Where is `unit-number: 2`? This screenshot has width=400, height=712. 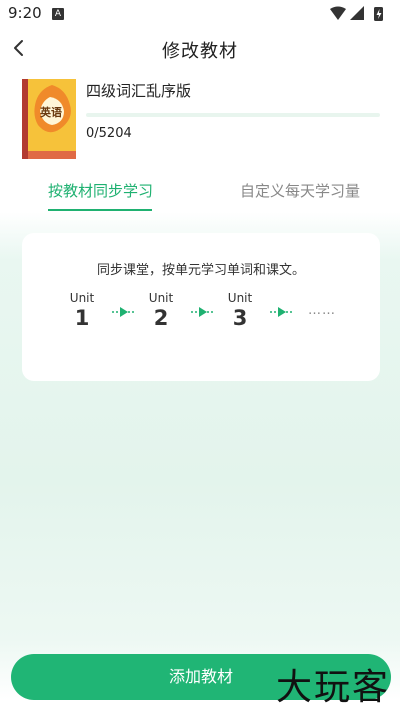 unit-number: 2 is located at coordinates (161, 318).